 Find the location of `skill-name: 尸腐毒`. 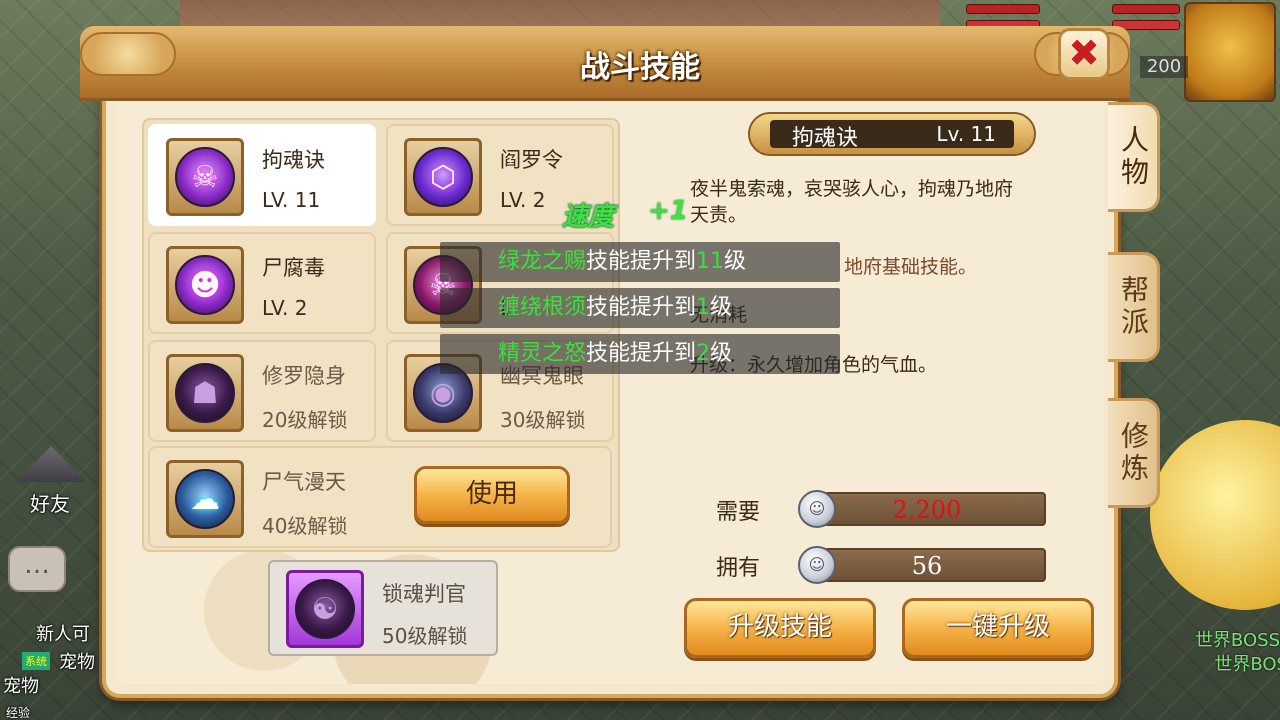

skill-name: 尸腐毒 is located at coordinates (293, 268).